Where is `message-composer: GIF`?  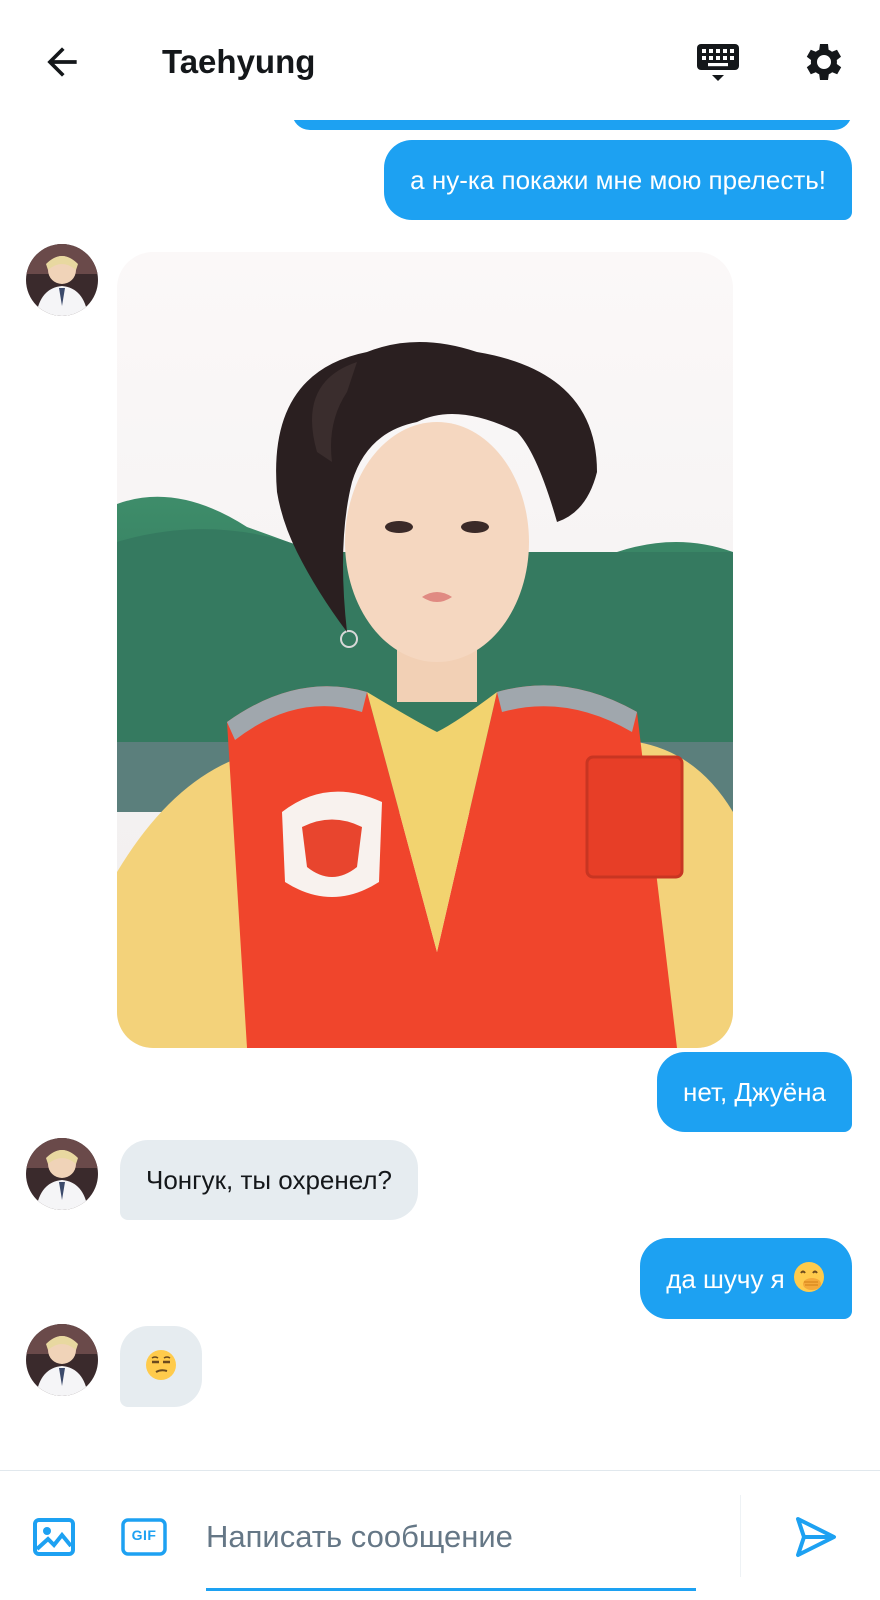
message-composer: GIF is located at coordinates (440, 1535).